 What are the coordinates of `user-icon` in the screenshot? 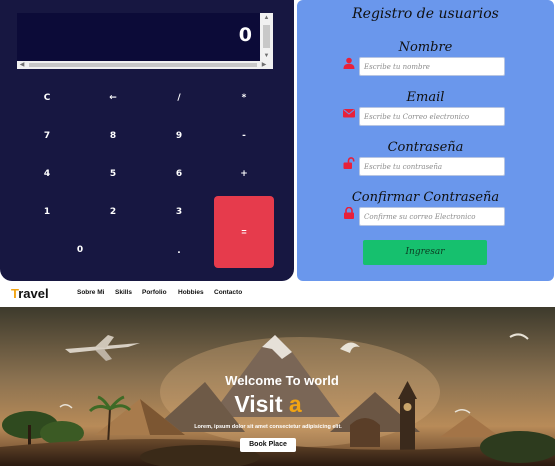 It's located at (349, 63).